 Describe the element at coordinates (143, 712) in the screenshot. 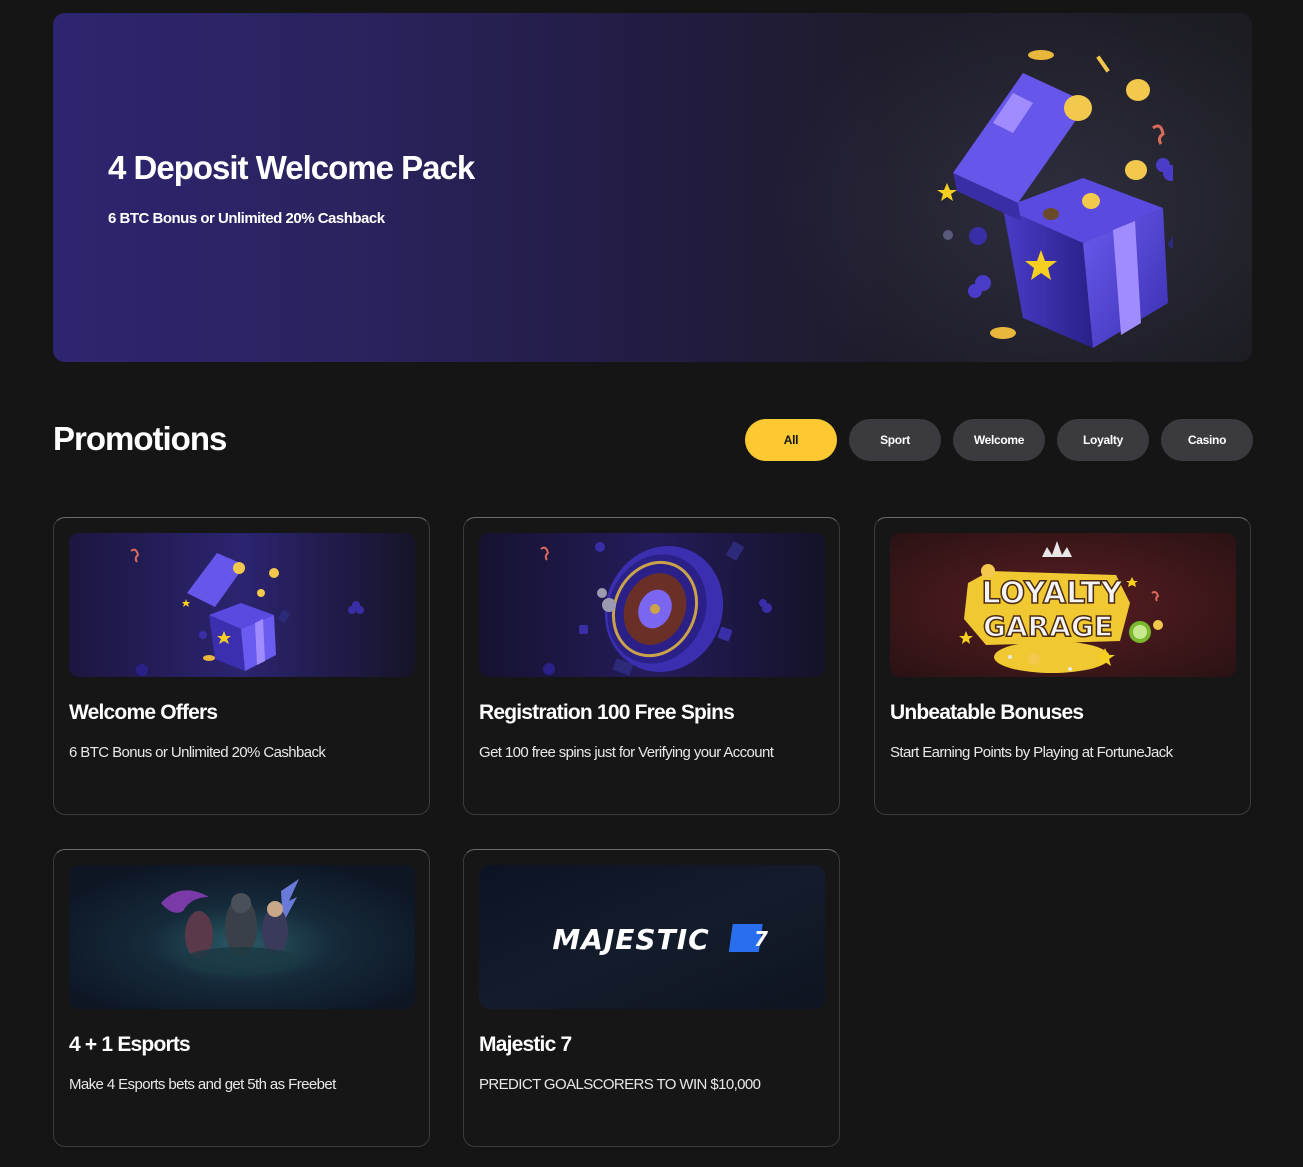

I see `card-title: Welcome Offers` at that location.